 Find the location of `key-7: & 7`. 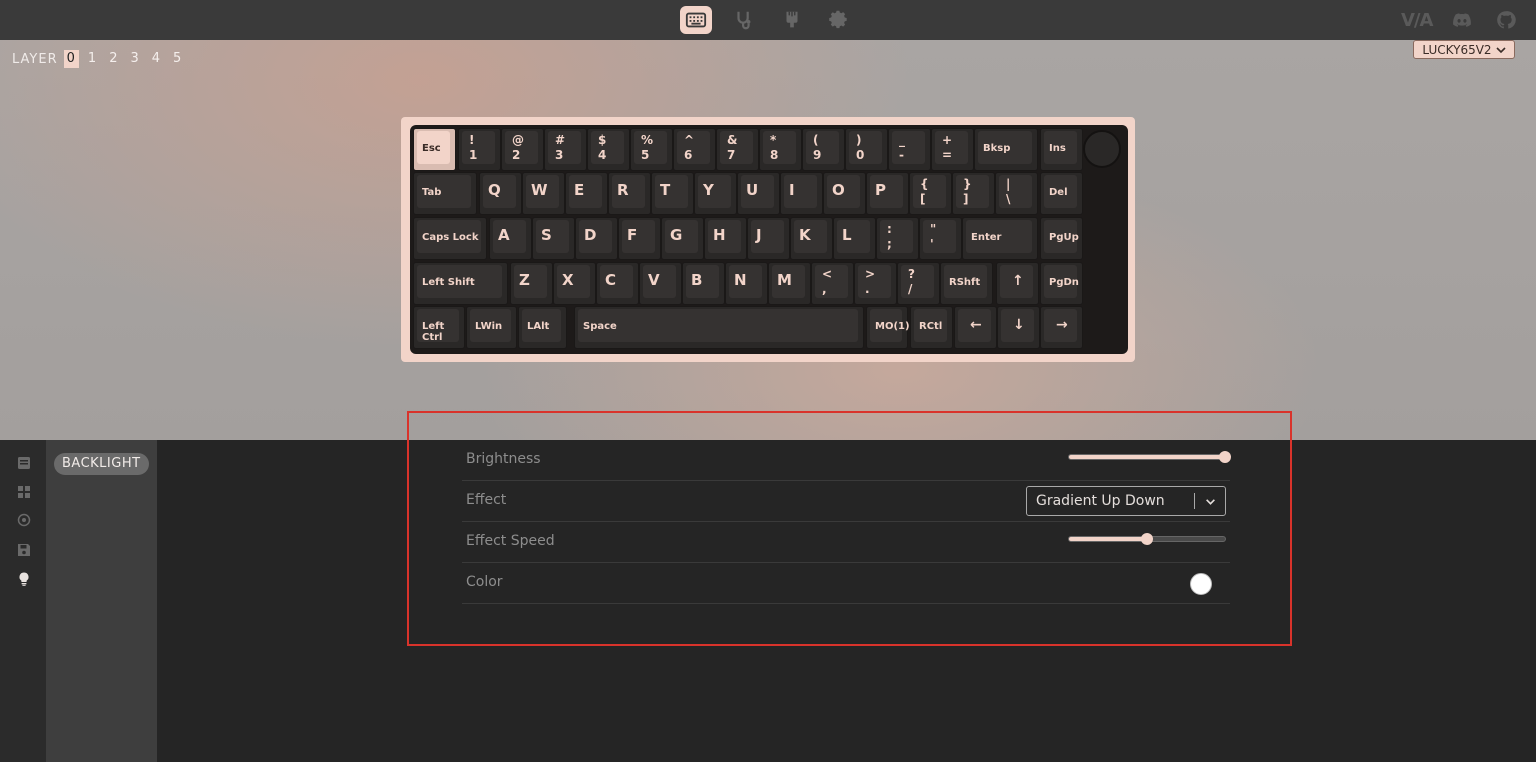

key-7: & 7 is located at coordinates (737, 149).